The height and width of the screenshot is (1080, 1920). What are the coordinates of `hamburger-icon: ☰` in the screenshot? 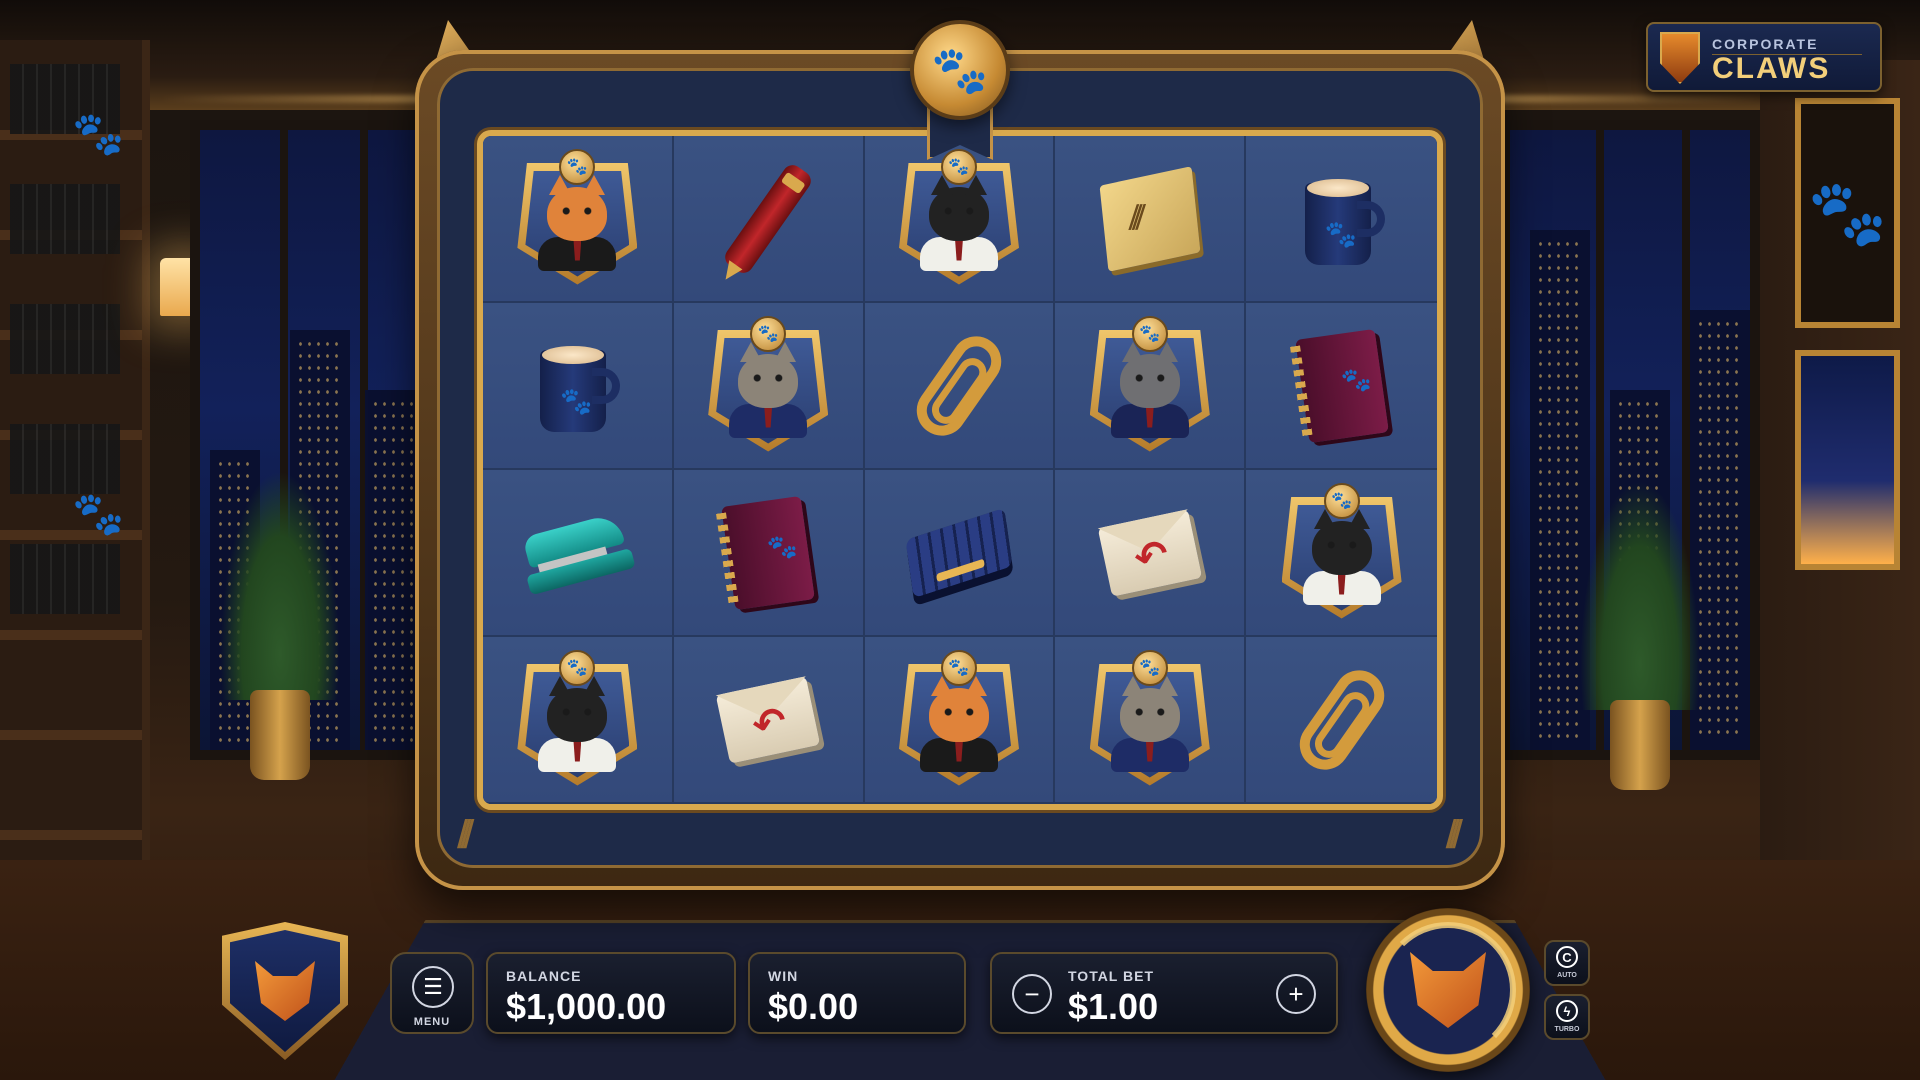 It's located at (433, 987).